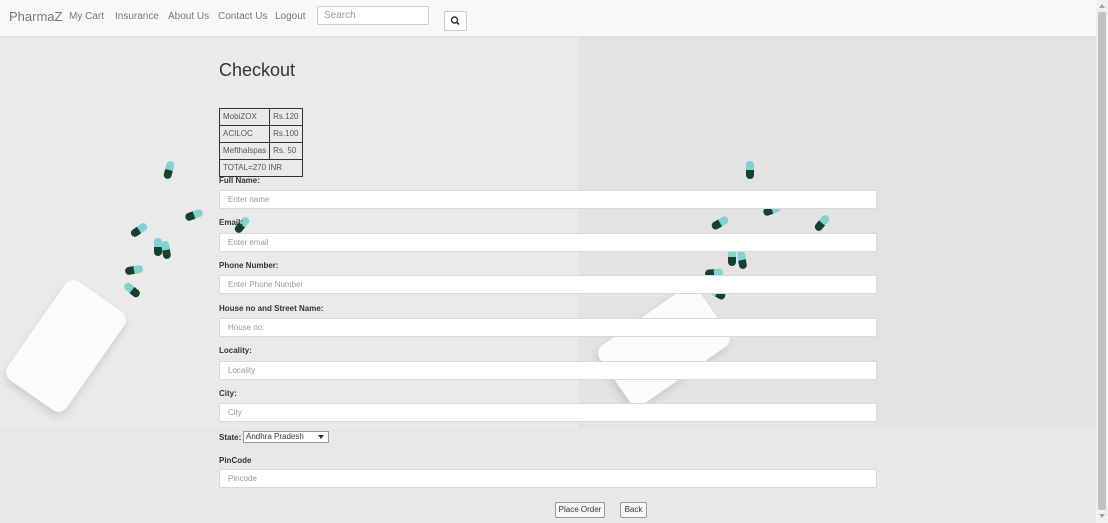 Image resolution: width=1108 pixels, height=523 pixels. What do you see at coordinates (275, 436) in the screenshot?
I see `state-selected-value: Andhra Pradesh` at bounding box center [275, 436].